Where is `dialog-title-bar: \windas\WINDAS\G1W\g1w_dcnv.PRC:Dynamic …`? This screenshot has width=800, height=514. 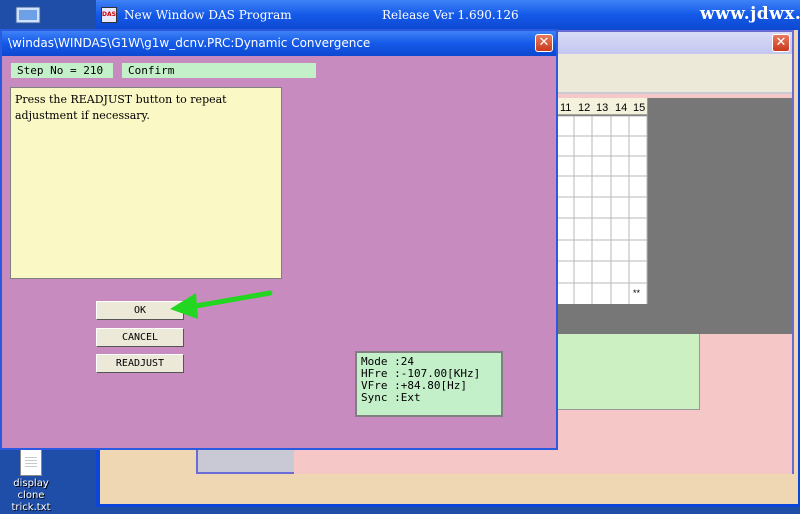 dialog-title-bar: \windas\WINDAS\G1W\g1w_dcnv.PRC:Dynamic … is located at coordinates (279, 43).